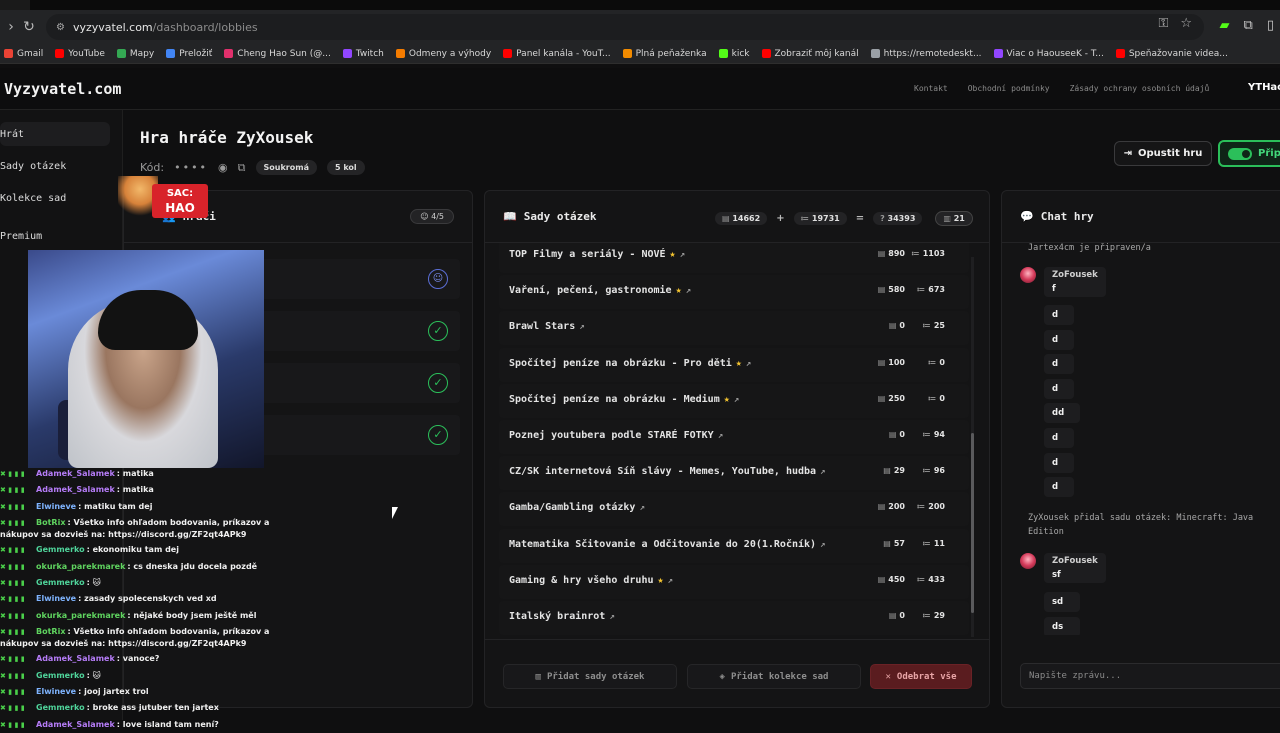  I want to click on bookmark-item: YouTube, so click(80, 54).